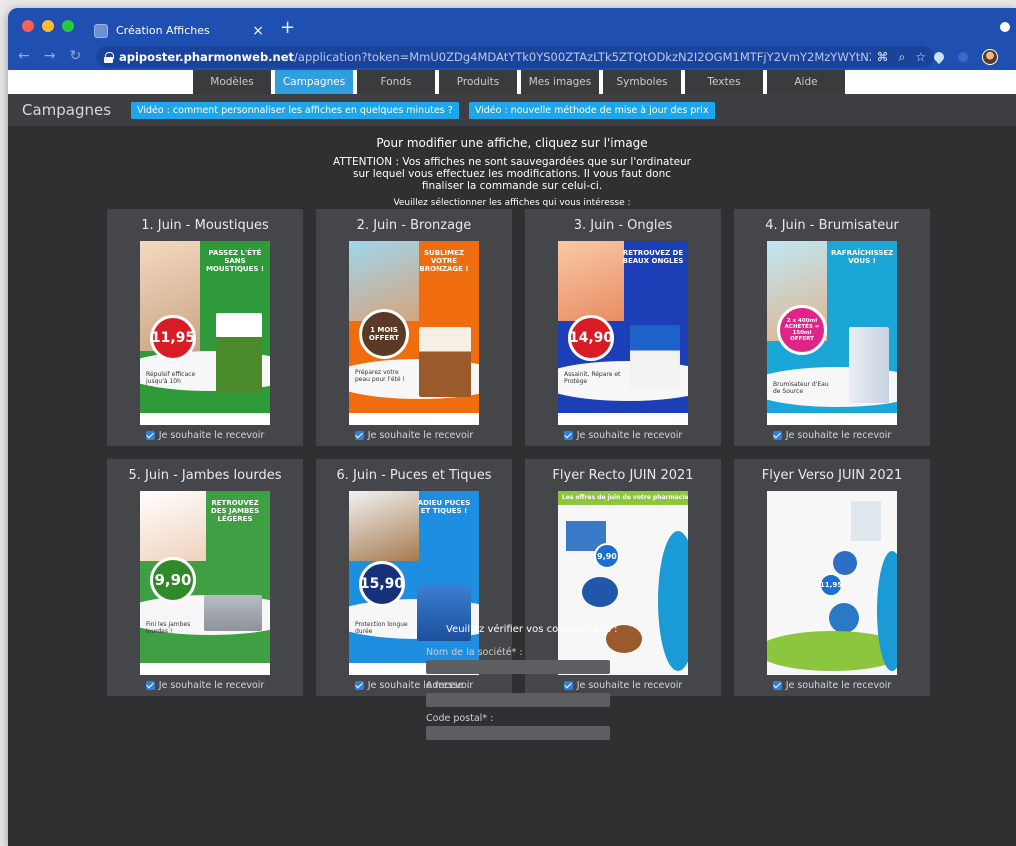 The image size is (1016, 846). What do you see at coordinates (205, 475) in the screenshot?
I see `poster-title: 5. Juin - Jambes lourdes` at bounding box center [205, 475].